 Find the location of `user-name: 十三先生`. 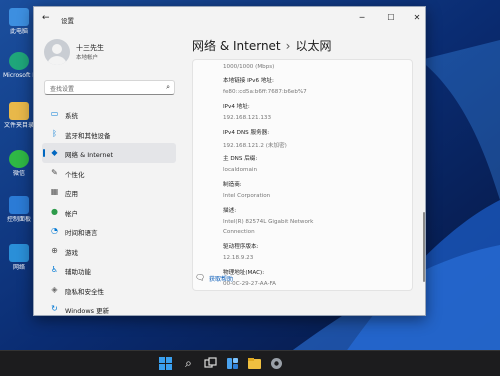

user-name: 十三先生 is located at coordinates (90, 48).